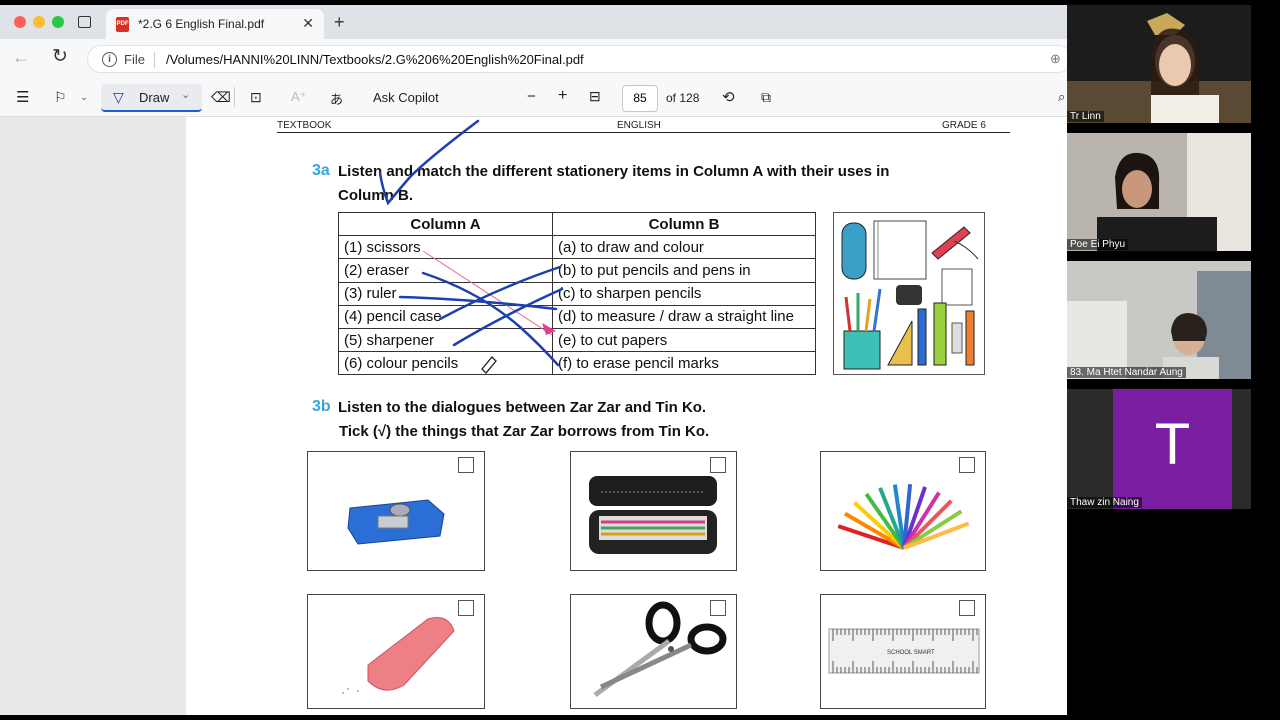  Describe the element at coordinates (118, 97) in the screenshot. I see `pen-icon: ▽` at that location.